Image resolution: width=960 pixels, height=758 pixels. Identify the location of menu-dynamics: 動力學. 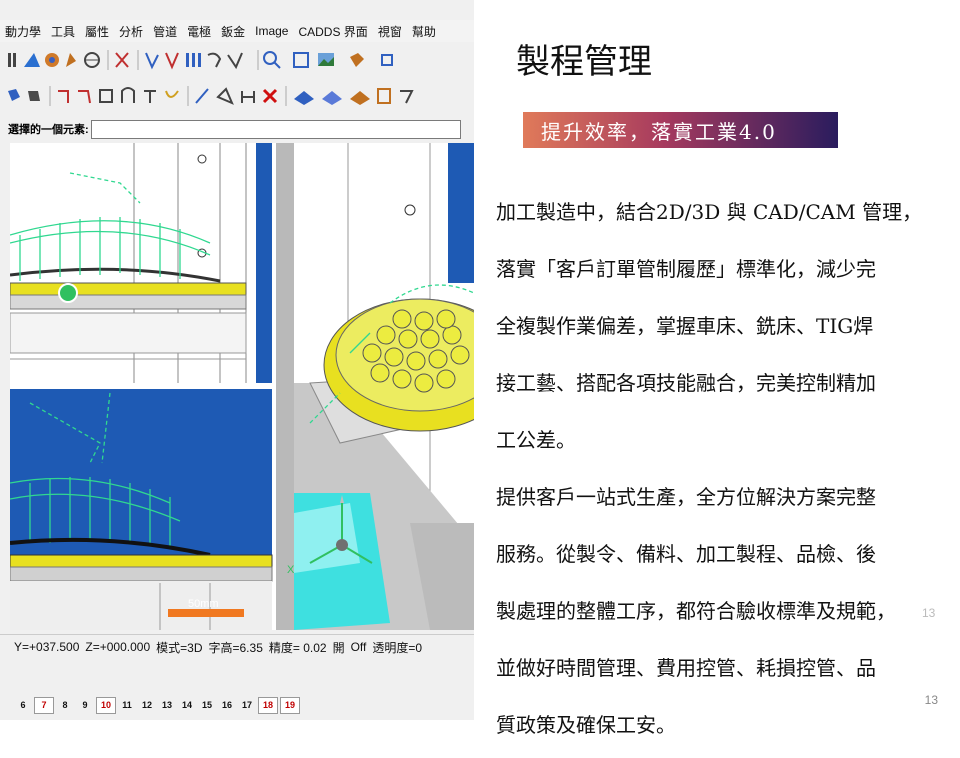
(23, 31).